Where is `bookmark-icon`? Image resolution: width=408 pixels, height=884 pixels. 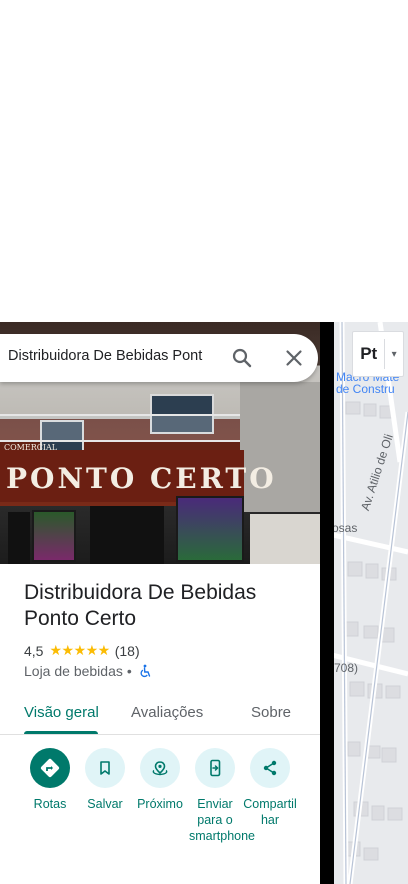
bookmark-icon is located at coordinates (105, 768).